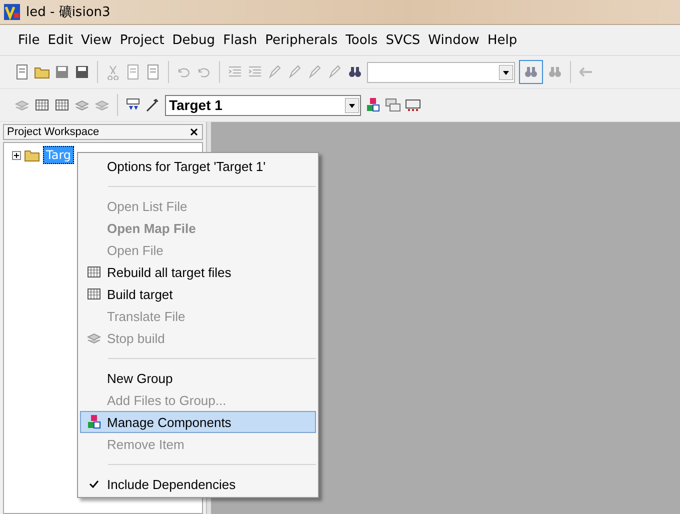 Image resolution: width=680 pixels, height=514 pixels. What do you see at coordinates (142, 40) in the screenshot?
I see `menu-item: Project` at bounding box center [142, 40].